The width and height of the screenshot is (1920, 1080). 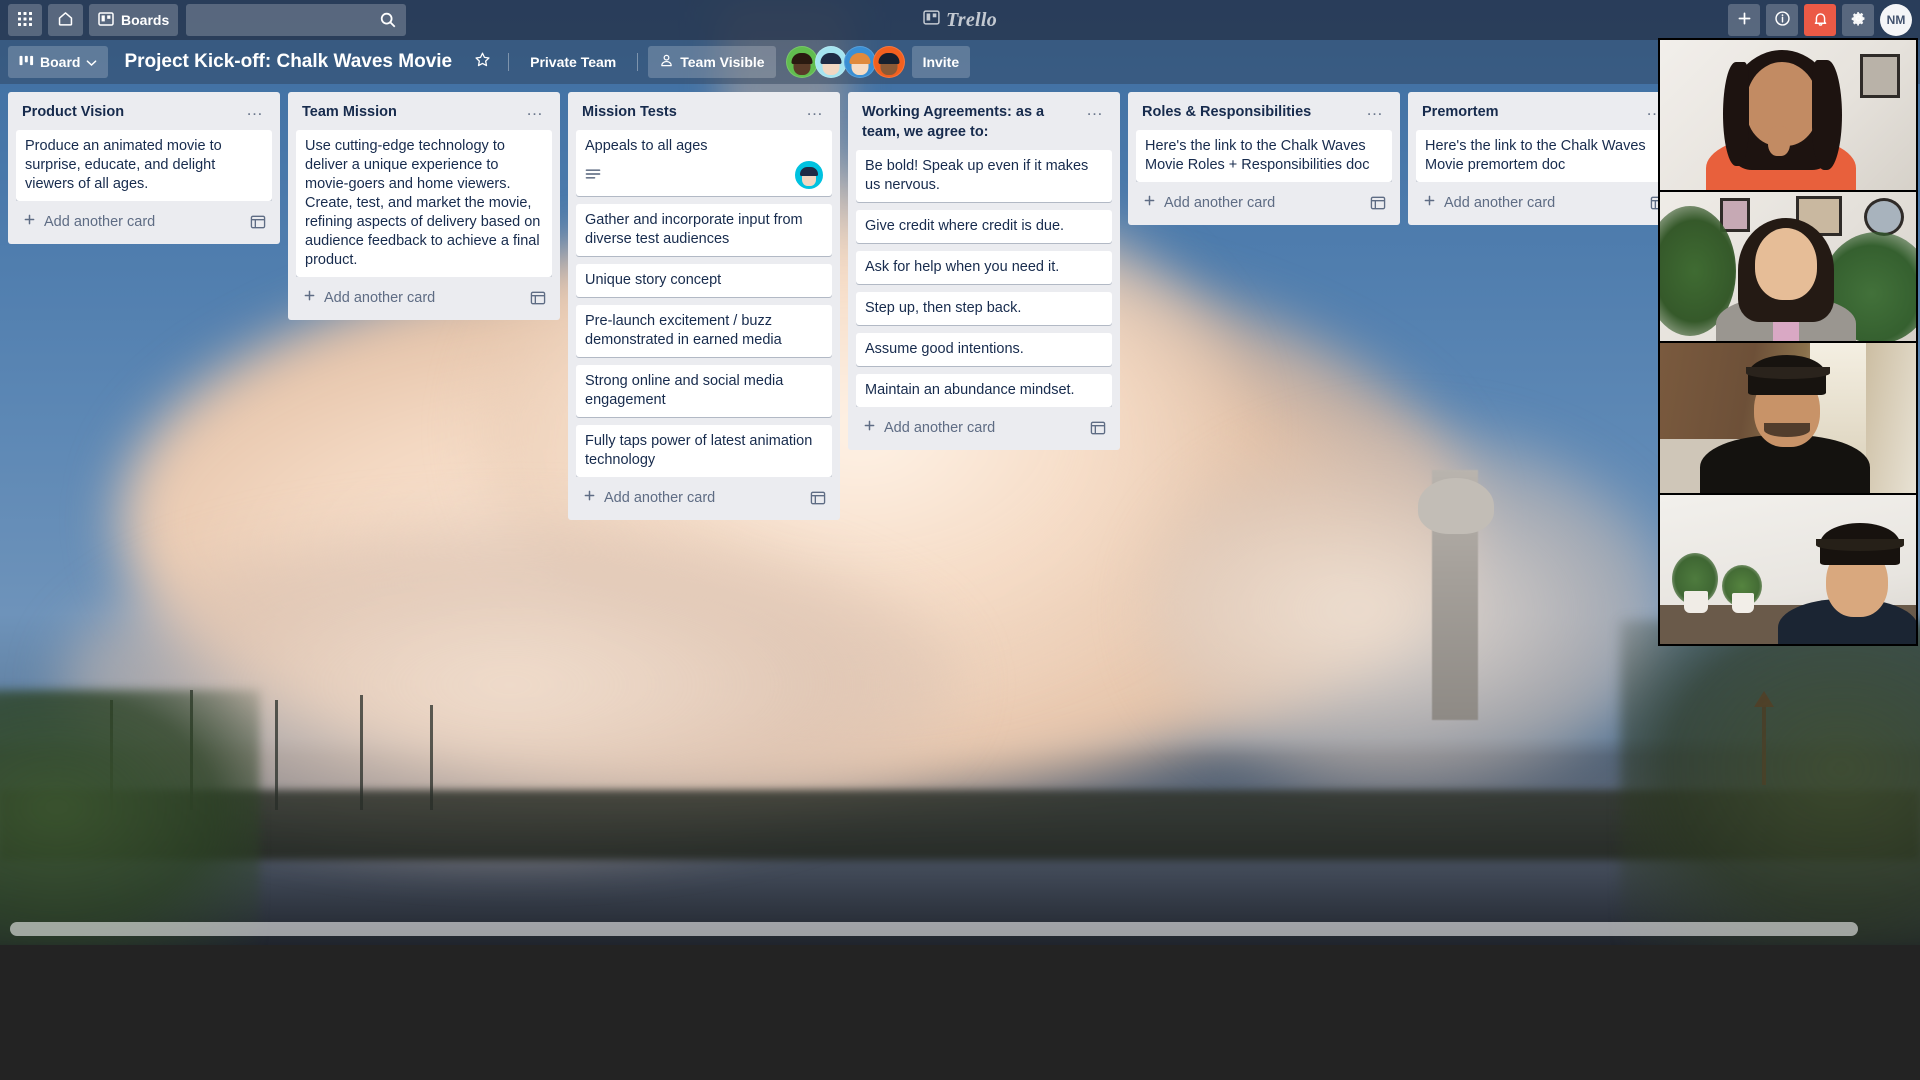 I want to click on board-view-label: Board, so click(x=60, y=62).